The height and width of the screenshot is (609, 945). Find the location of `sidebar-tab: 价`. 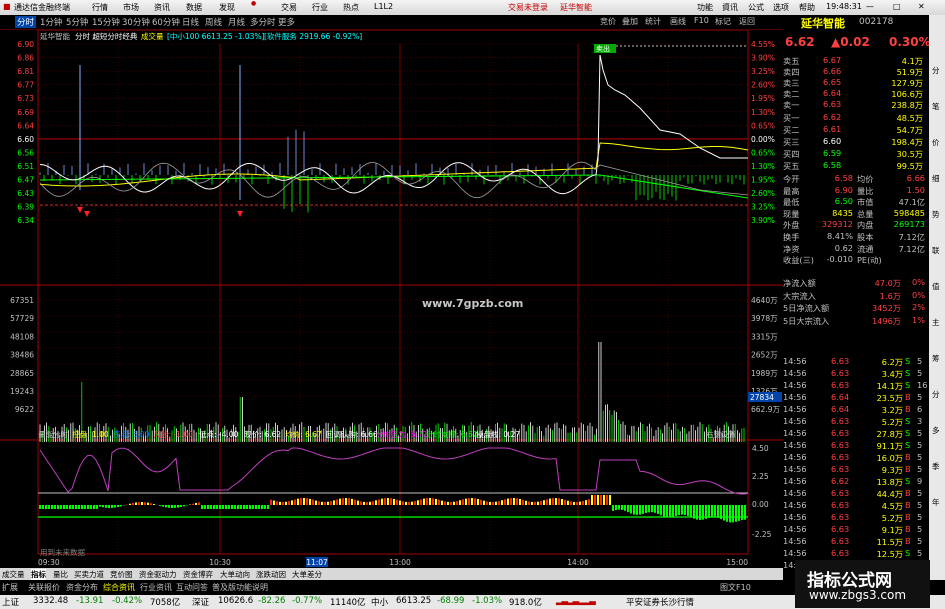

sidebar-tab: 价 is located at coordinates (936, 142).